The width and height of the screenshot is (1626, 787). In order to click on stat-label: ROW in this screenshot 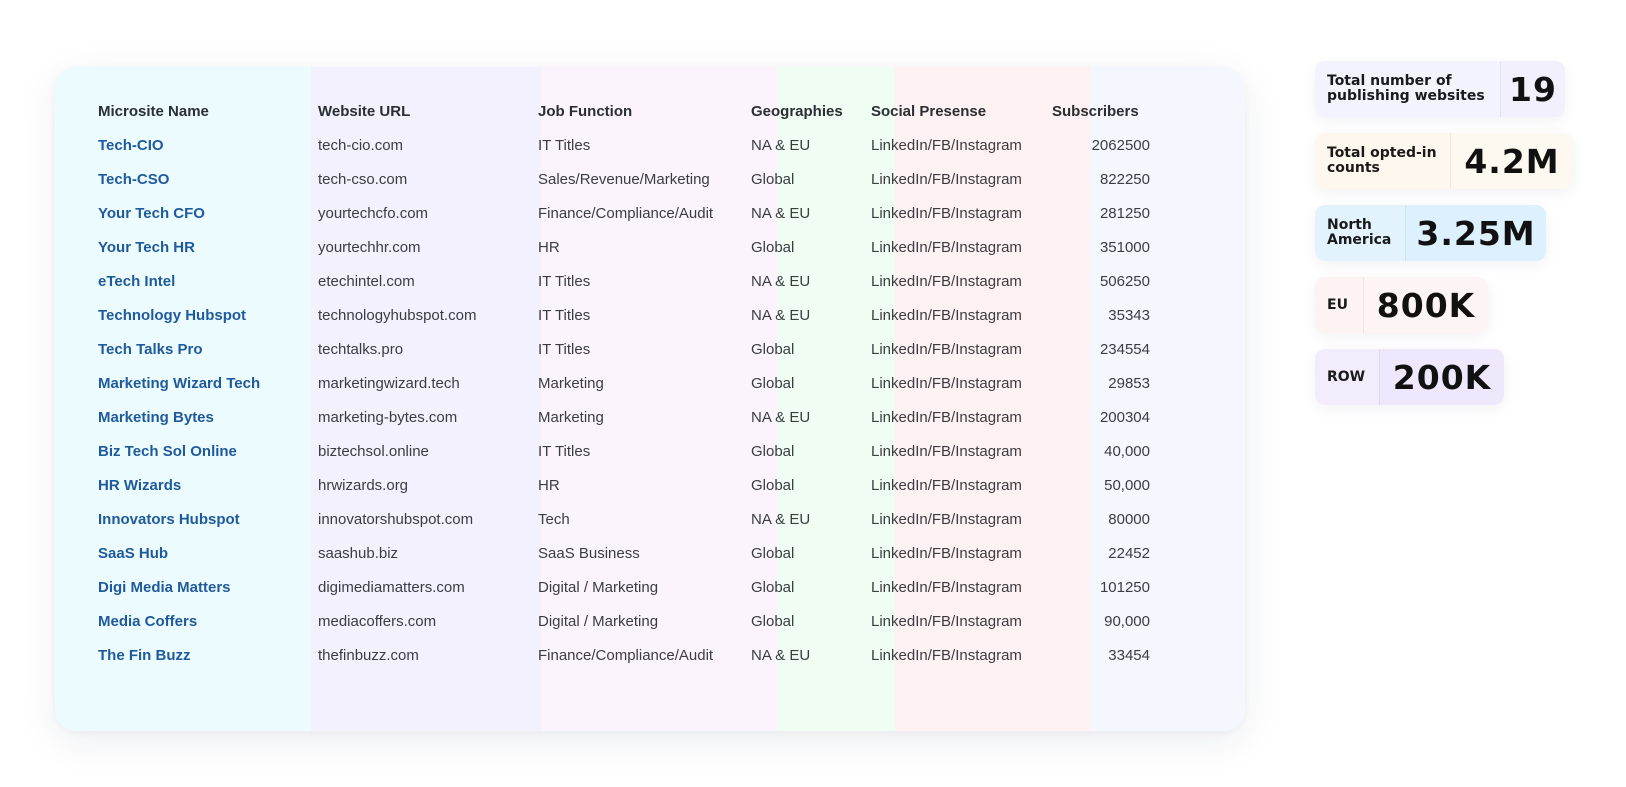, I will do `click(1347, 377)`.